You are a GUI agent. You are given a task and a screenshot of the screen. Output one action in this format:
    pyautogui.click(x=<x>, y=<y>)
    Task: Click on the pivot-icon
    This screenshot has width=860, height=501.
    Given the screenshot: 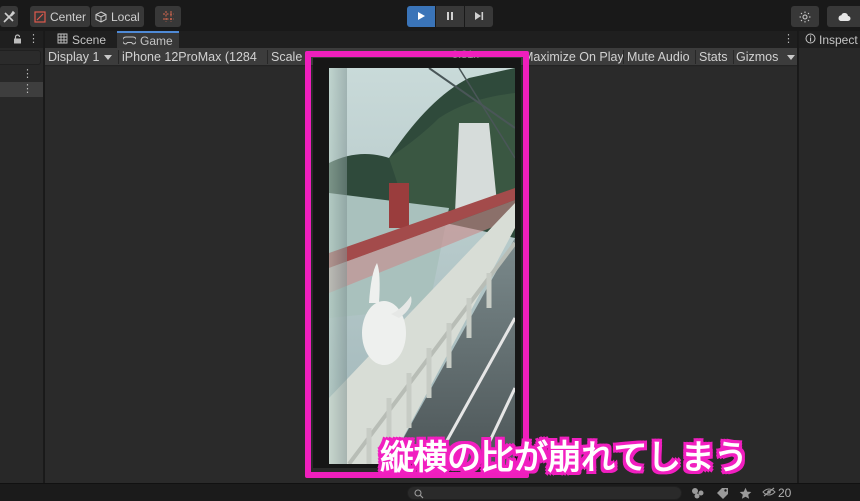 What is the action you would take?
    pyautogui.click(x=40, y=16)
    